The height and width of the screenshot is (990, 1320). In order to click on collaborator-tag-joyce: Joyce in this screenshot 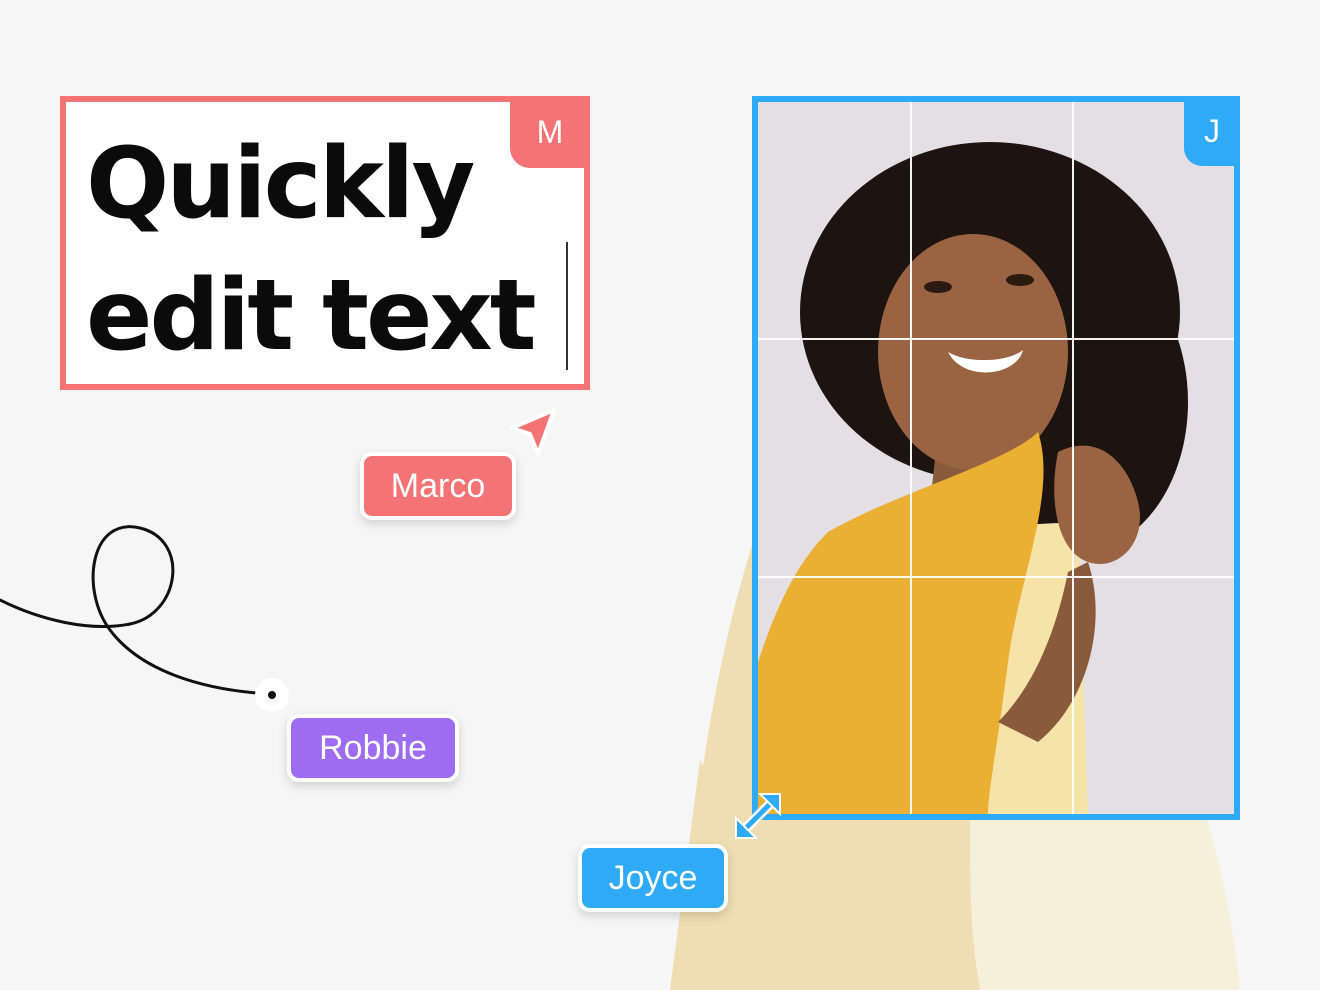, I will do `click(653, 878)`.